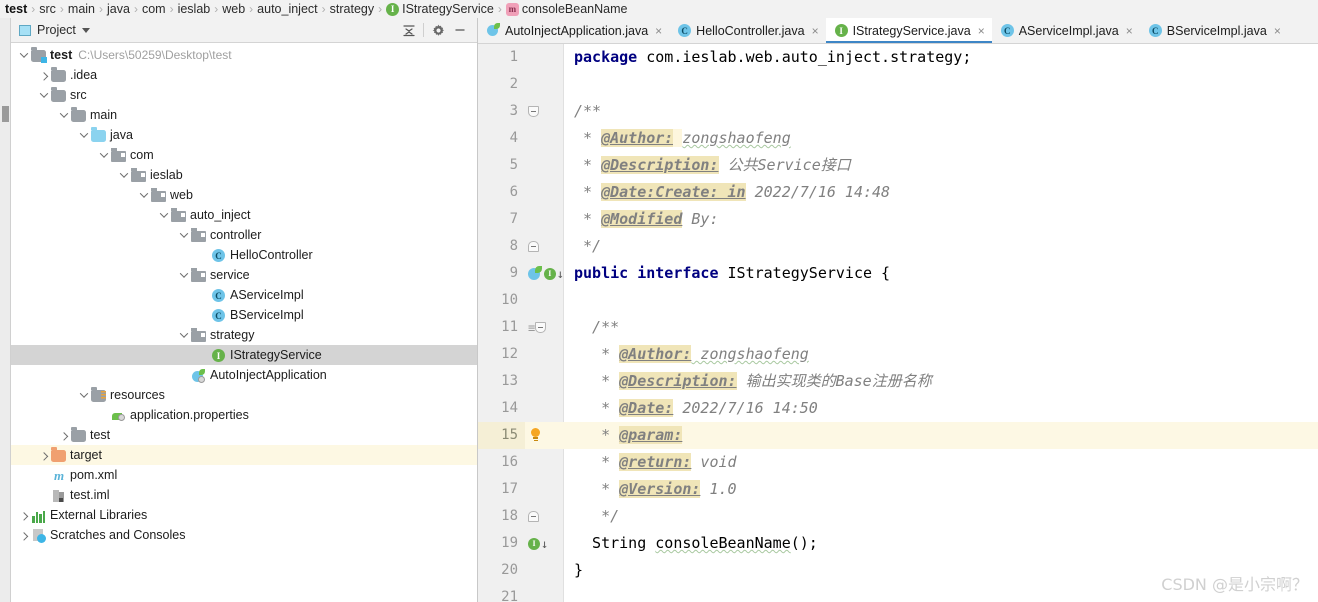 Image resolution: width=1318 pixels, height=602 pixels. I want to click on tree-node-auto-inject: auto_inject, so click(244, 215).